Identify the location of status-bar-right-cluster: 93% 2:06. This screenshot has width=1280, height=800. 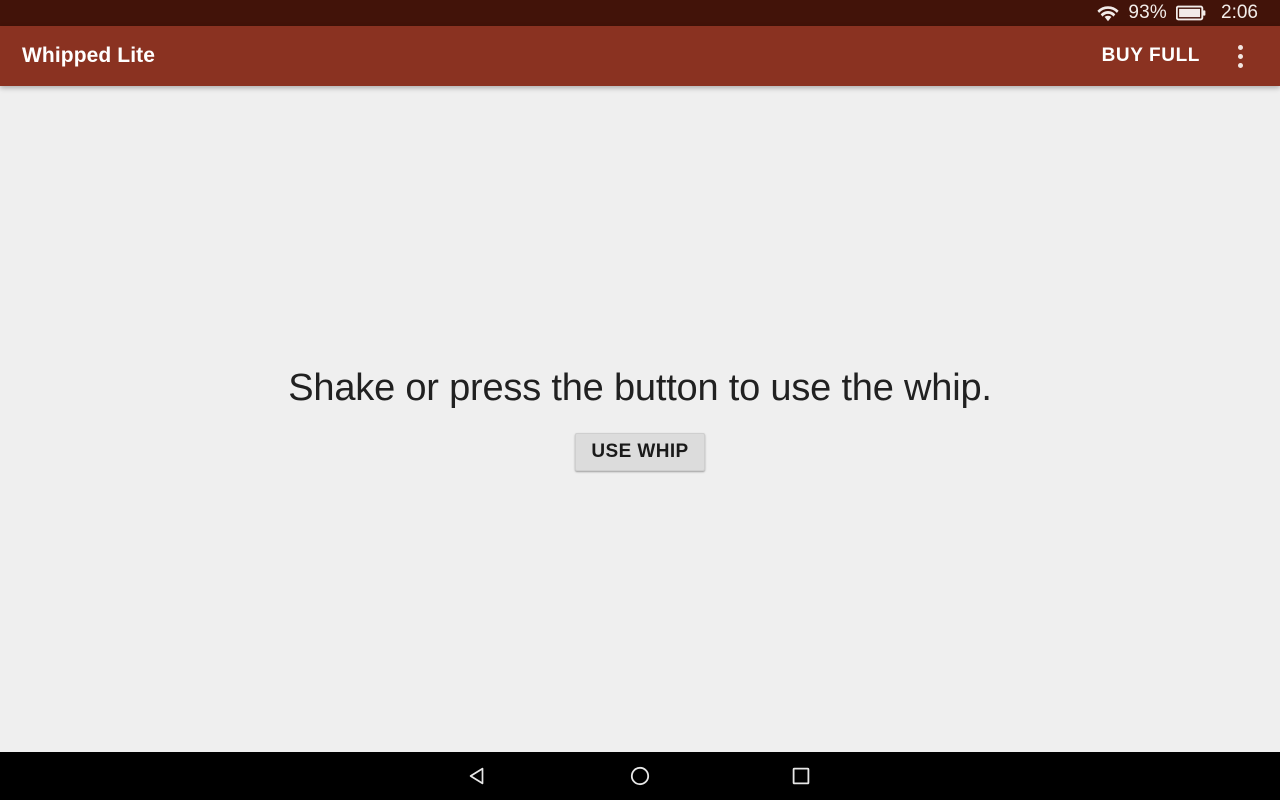
(1177, 13).